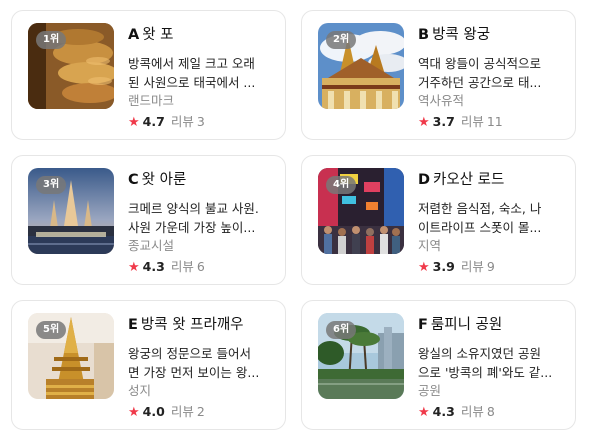 The width and height of the screenshot is (591, 444). I want to click on place-name: 방콕 왕궁, so click(461, 35).